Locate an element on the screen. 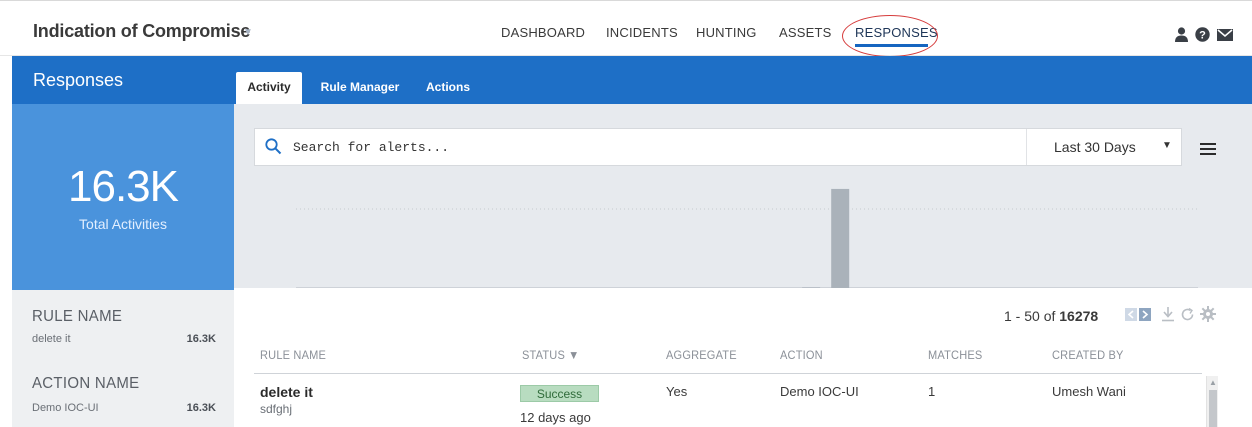  mail-icon is located at coordinates (1225, 35).